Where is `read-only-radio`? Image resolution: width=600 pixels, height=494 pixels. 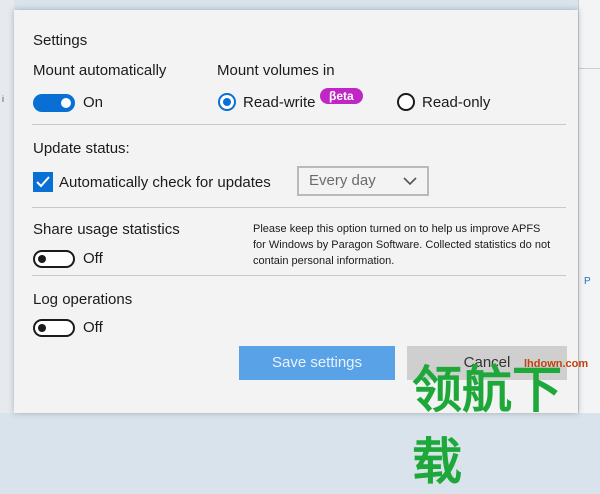
read-only-radio is located at coordinates (406, 102).